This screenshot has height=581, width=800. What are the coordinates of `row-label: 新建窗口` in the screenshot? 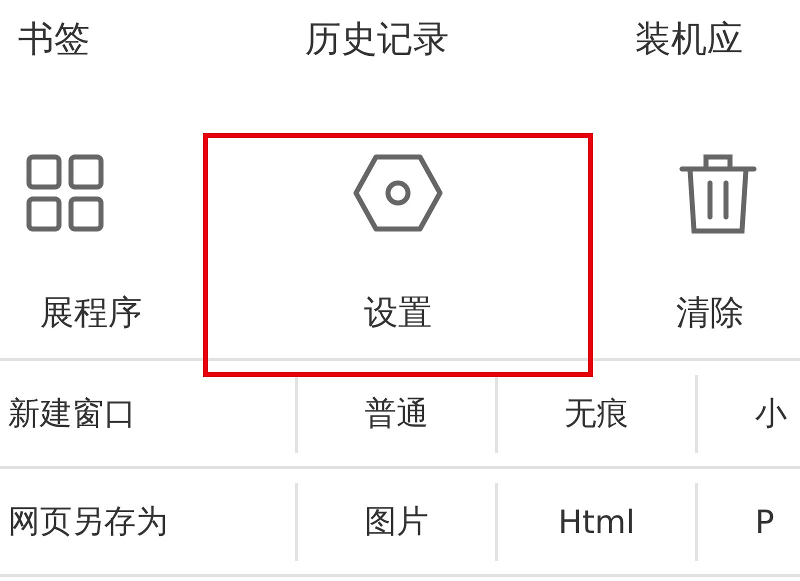 It's located at (72, 413).